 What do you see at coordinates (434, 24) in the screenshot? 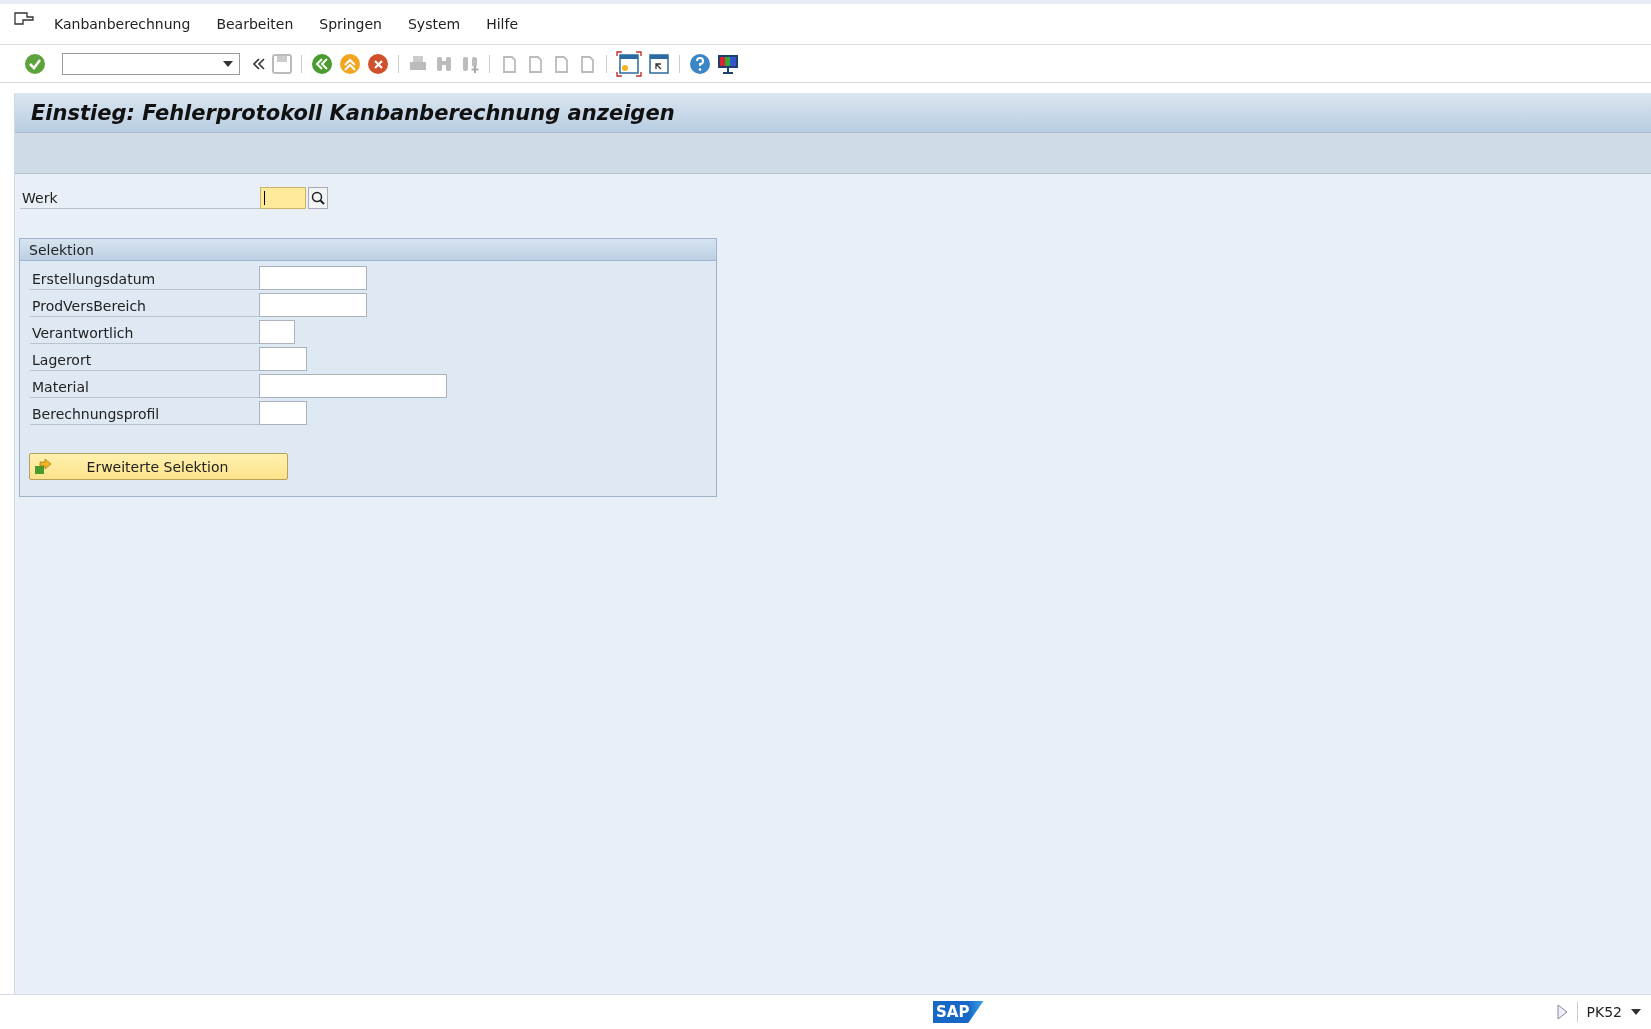
I see `menu-item: System` at bounding box center [434, 24].